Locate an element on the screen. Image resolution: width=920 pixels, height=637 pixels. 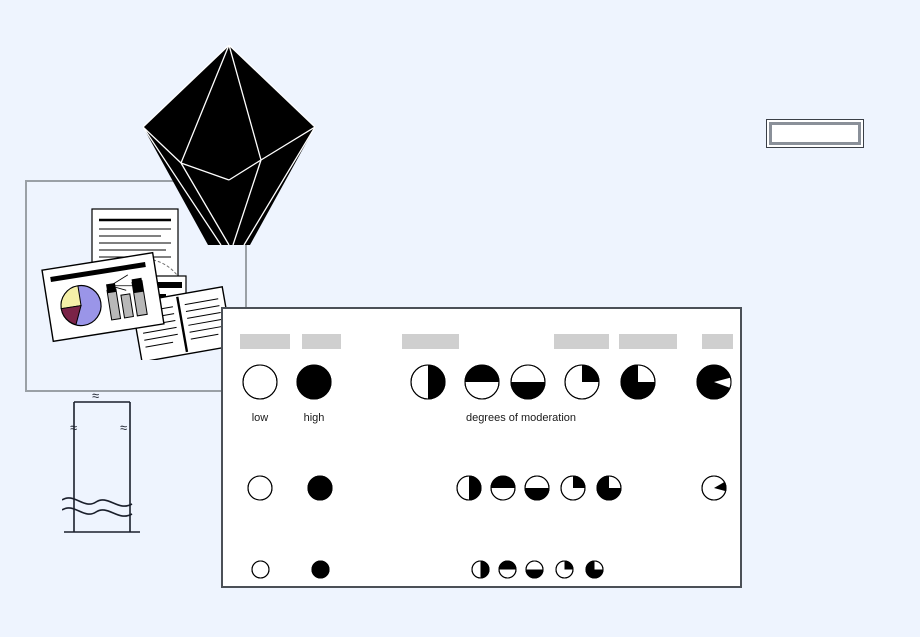
pie-symbol-r1s1 is located at coordinates (260, 382).